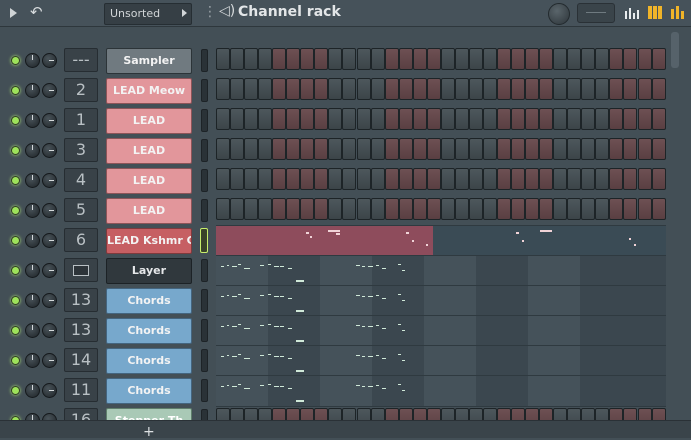 The width and height of the screenshot is (691, 440). What do you see at coordinates (149, 91) in the screenshot?
I see `channel-name-button: LEAD Meow` at bounding box center [149, 91].